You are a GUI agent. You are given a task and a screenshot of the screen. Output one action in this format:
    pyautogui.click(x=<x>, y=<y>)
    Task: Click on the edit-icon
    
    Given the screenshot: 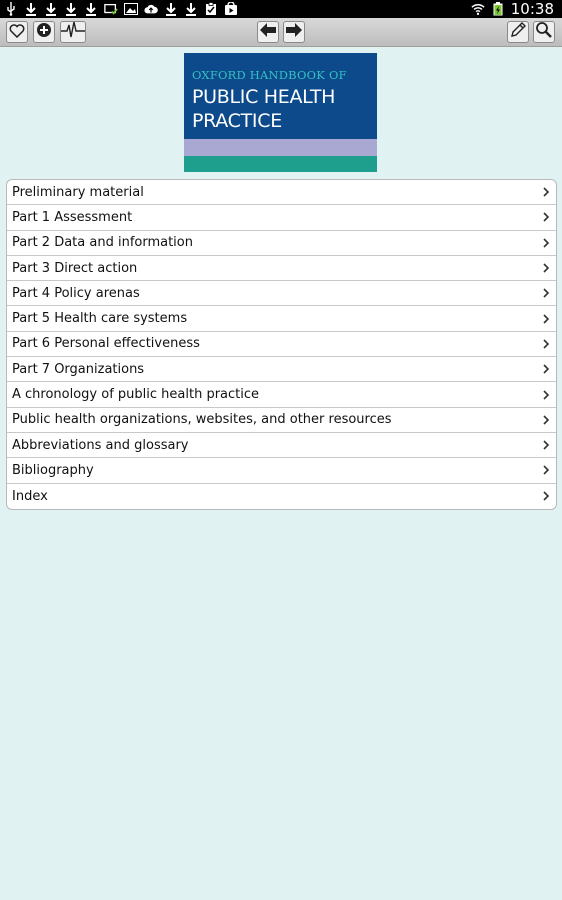 What is the action you would take?
    pyautogui.click(x=518, y=32)
    